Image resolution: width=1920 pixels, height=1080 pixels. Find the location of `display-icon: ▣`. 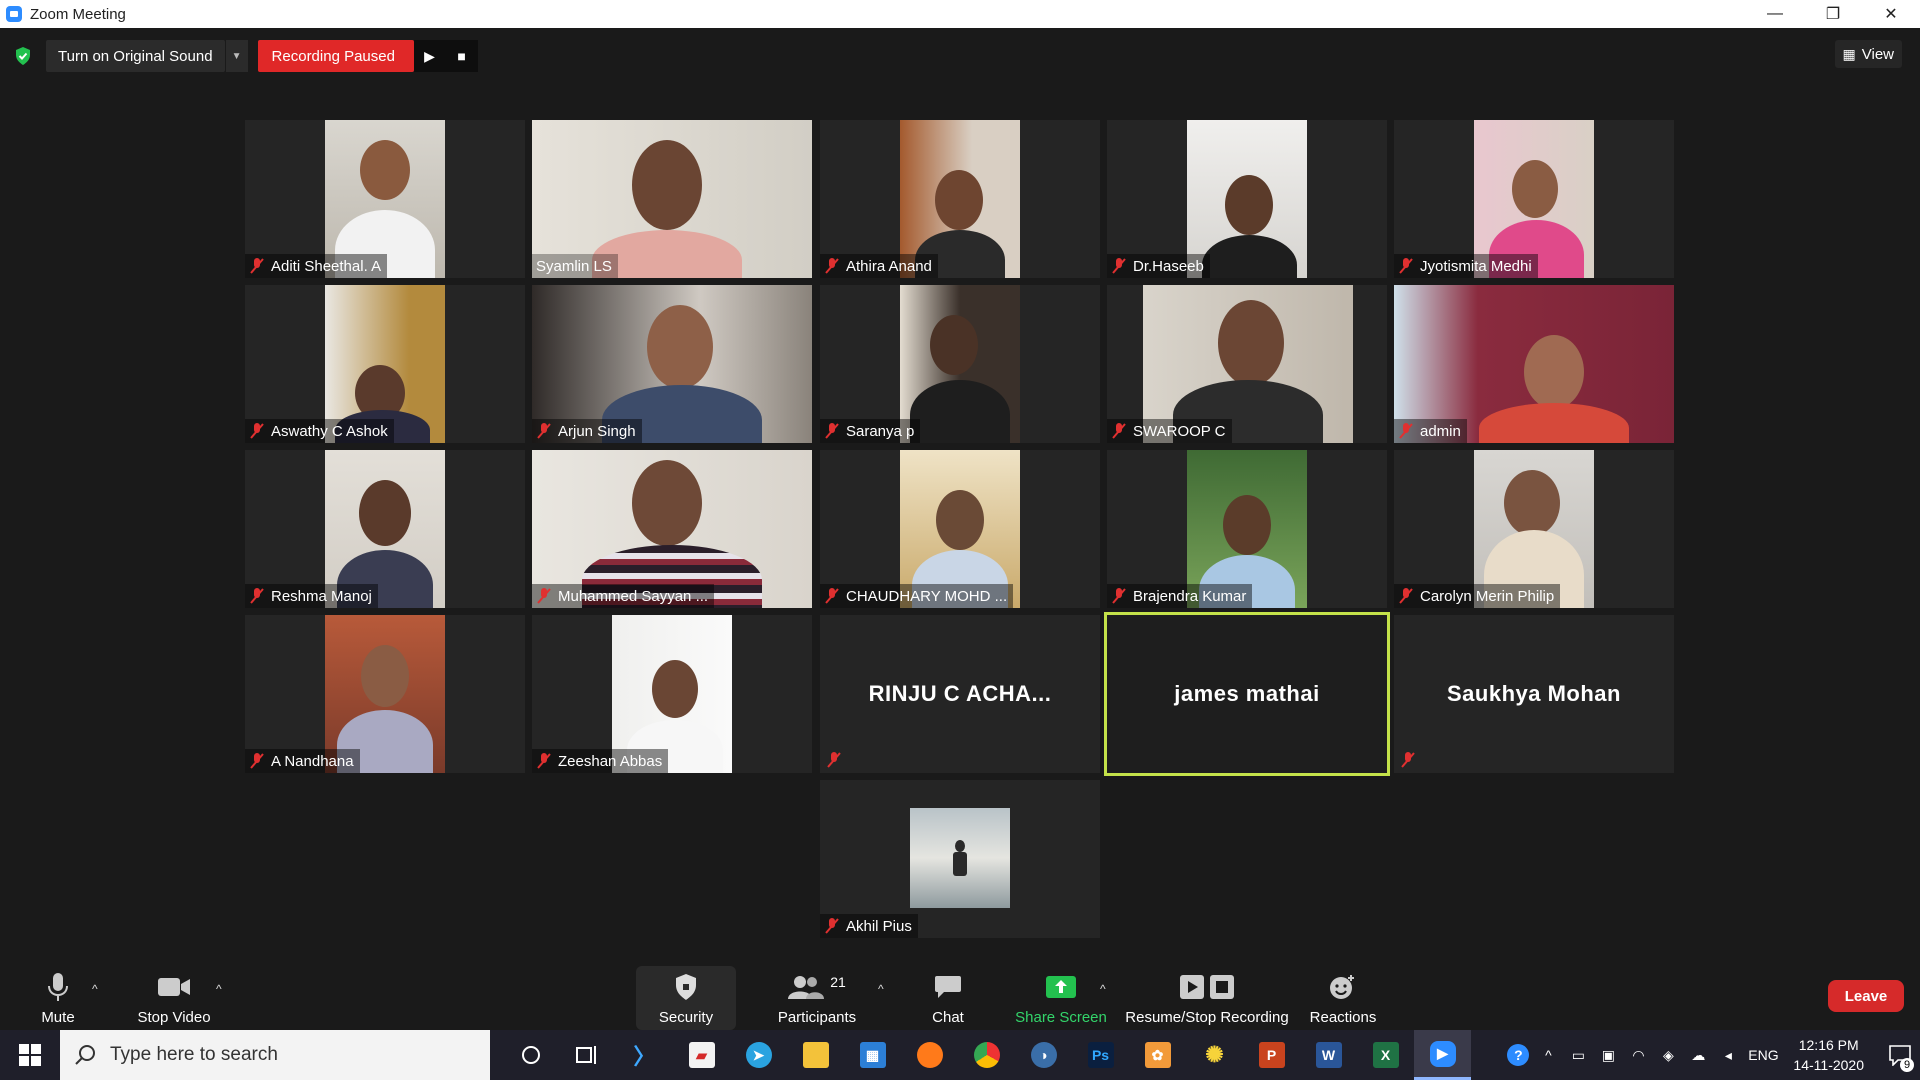

display-icon: ▣ is located at coordinates (1608, 1055).